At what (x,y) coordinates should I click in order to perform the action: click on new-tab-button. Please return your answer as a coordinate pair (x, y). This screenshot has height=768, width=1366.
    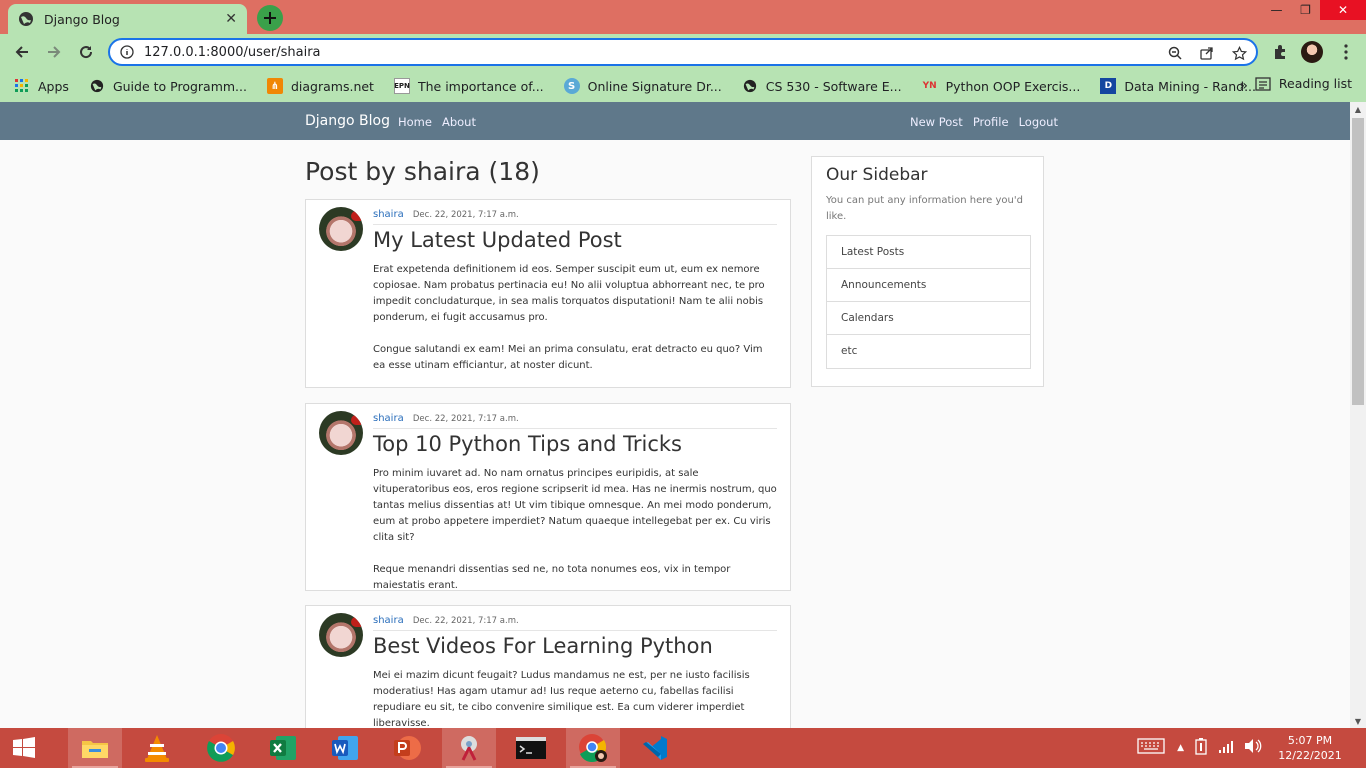
    Looking at the image, I should click on (270, 18).